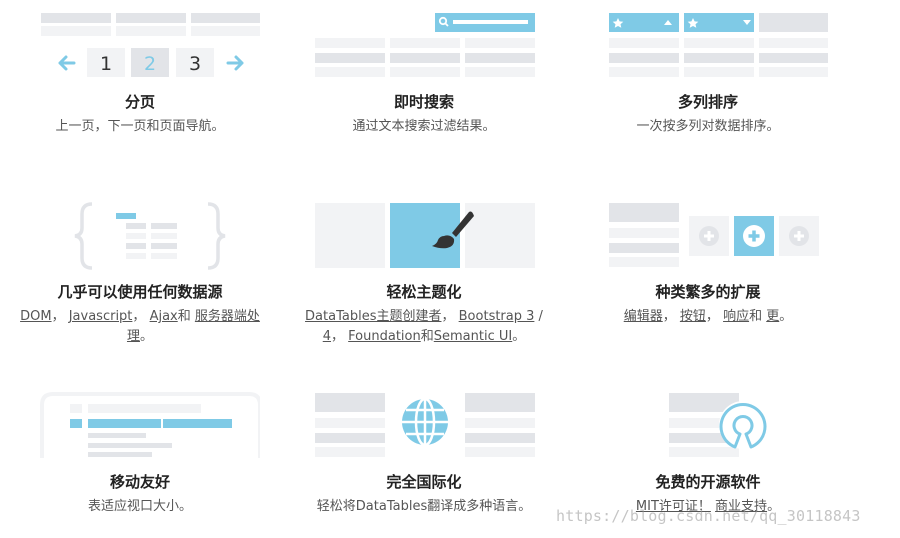  What do you see at coordinates (235, 63) in the screenshot?
I see `next-arrow-icon` at bounding box center [235, 63].